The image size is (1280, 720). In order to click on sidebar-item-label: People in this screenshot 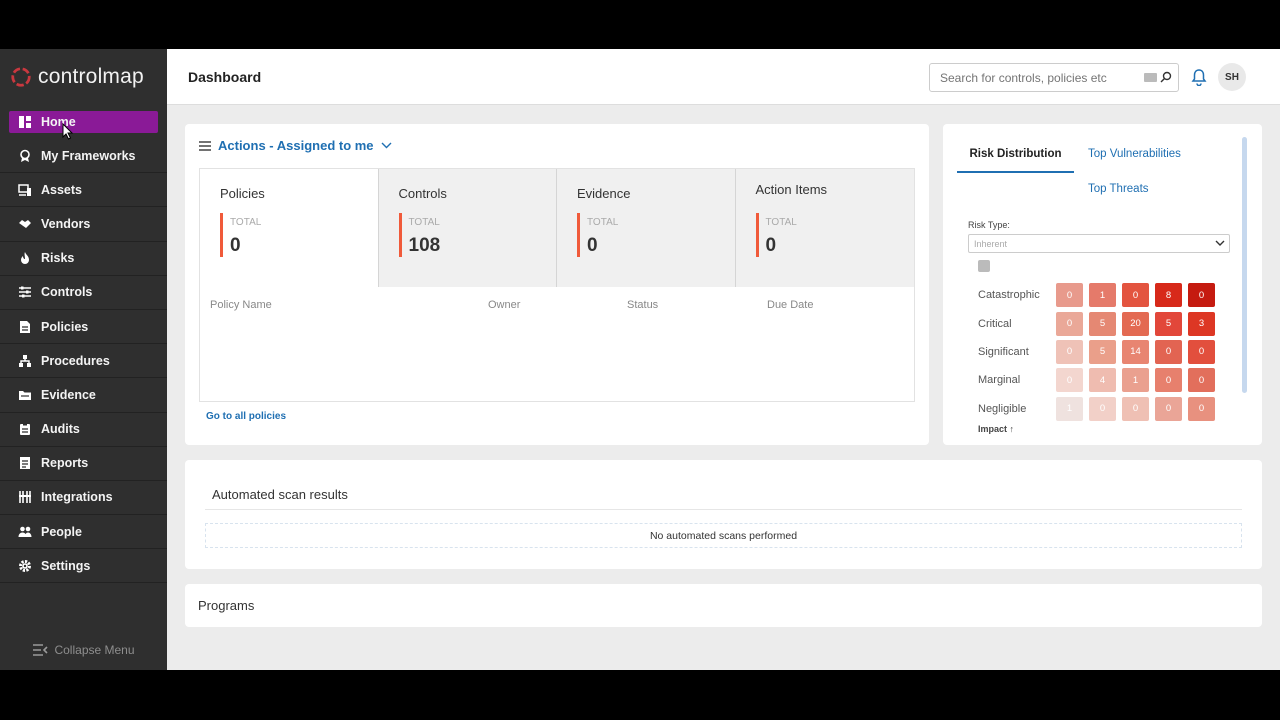, I will do `click(61, 531)`.